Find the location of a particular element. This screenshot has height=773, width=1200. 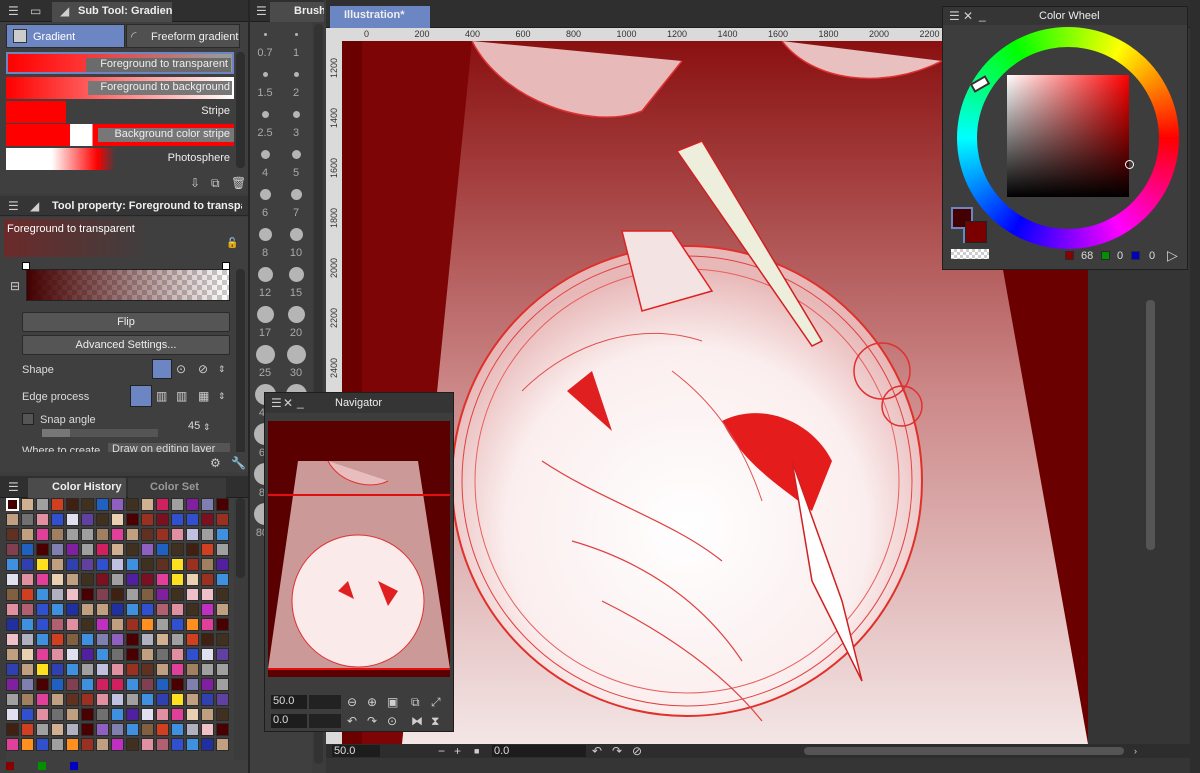

tab-gradient: Gradient is located at coordinates (65, 36).